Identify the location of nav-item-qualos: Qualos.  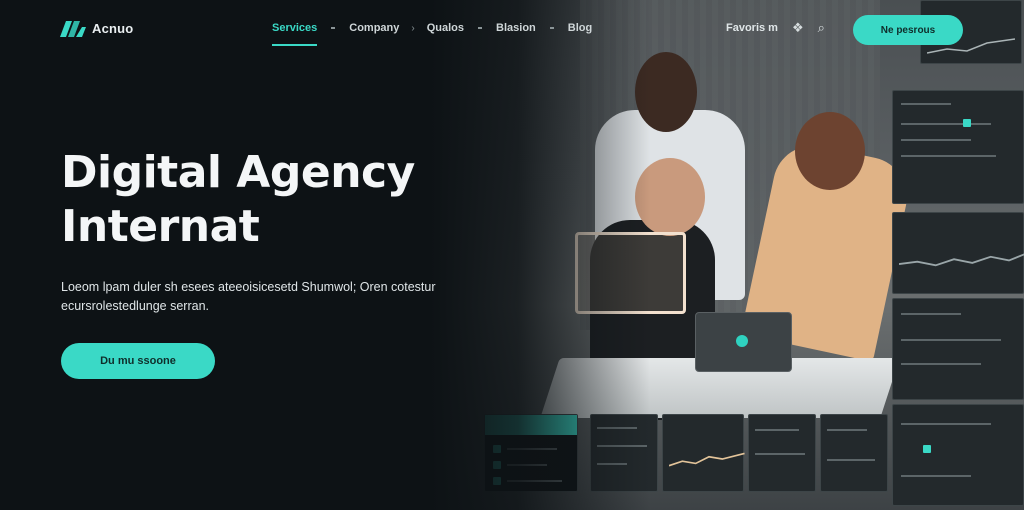
(445, 28).